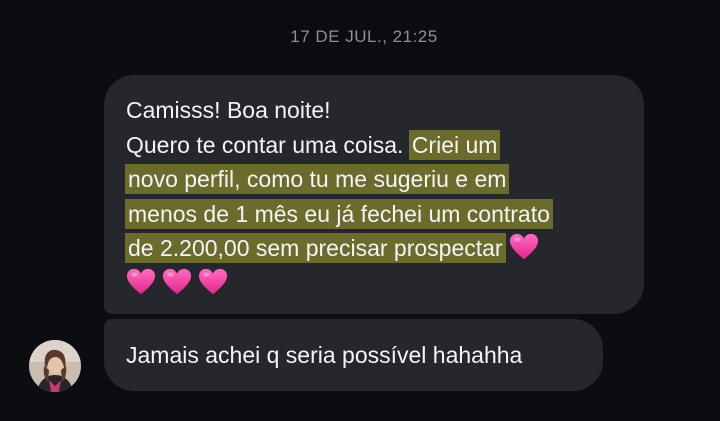 This screenshot has height=421, width=720. What do you see at coordinates (339, 213) in the screenshot?
I see `highlighted-text: menos de 1 mês eu já fechei um contrato` at bounding box center [339, 213].